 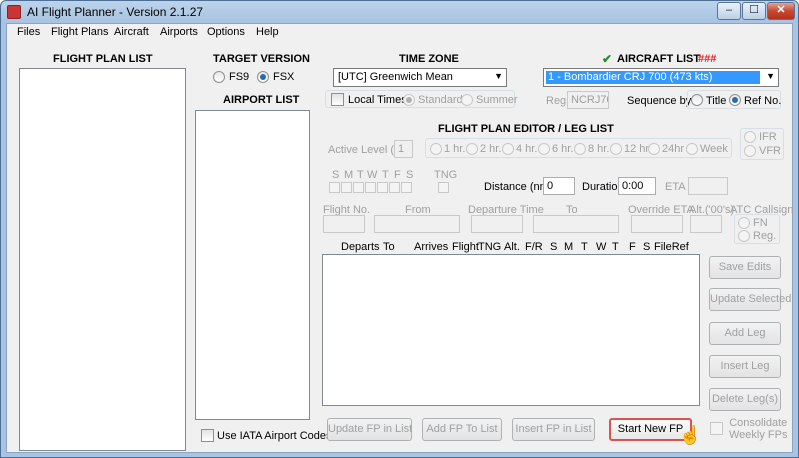 What do you see at coordinates (344, 224) in the screenshot?
I see `flight-no-field` at bounding box center [344, 224].